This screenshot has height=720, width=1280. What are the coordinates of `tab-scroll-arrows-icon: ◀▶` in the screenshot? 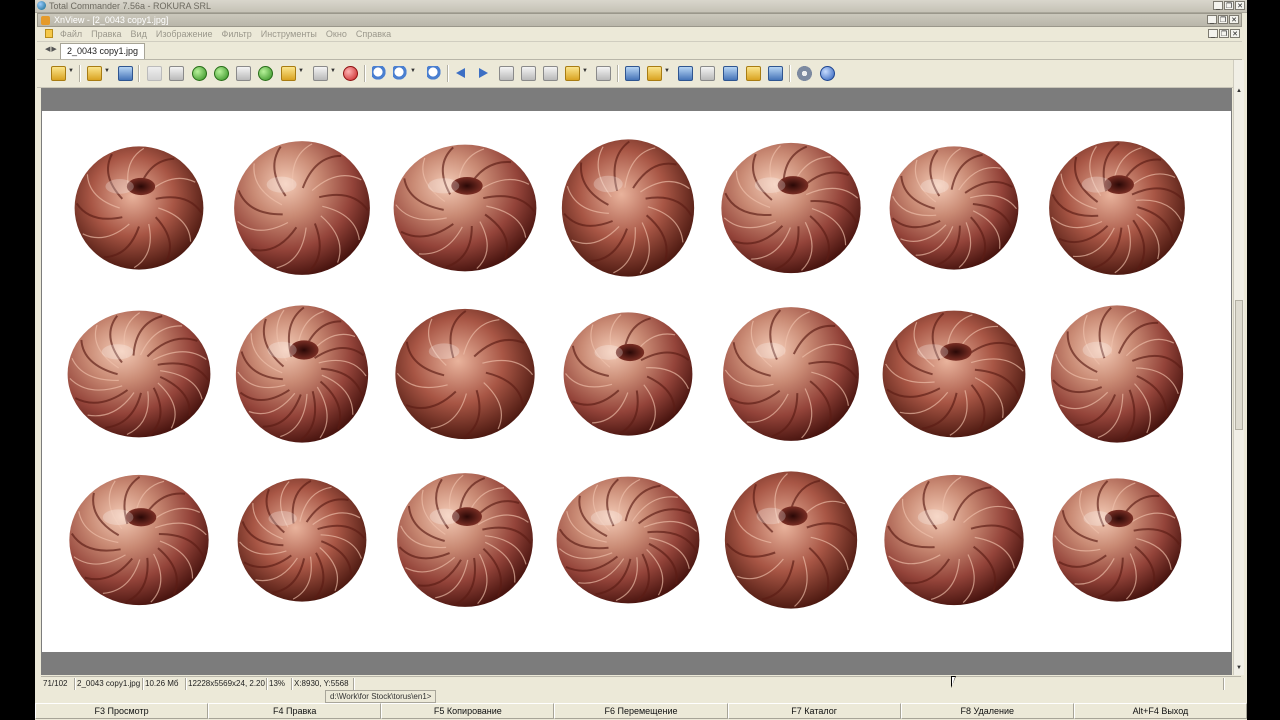 It's located at (51, 49).